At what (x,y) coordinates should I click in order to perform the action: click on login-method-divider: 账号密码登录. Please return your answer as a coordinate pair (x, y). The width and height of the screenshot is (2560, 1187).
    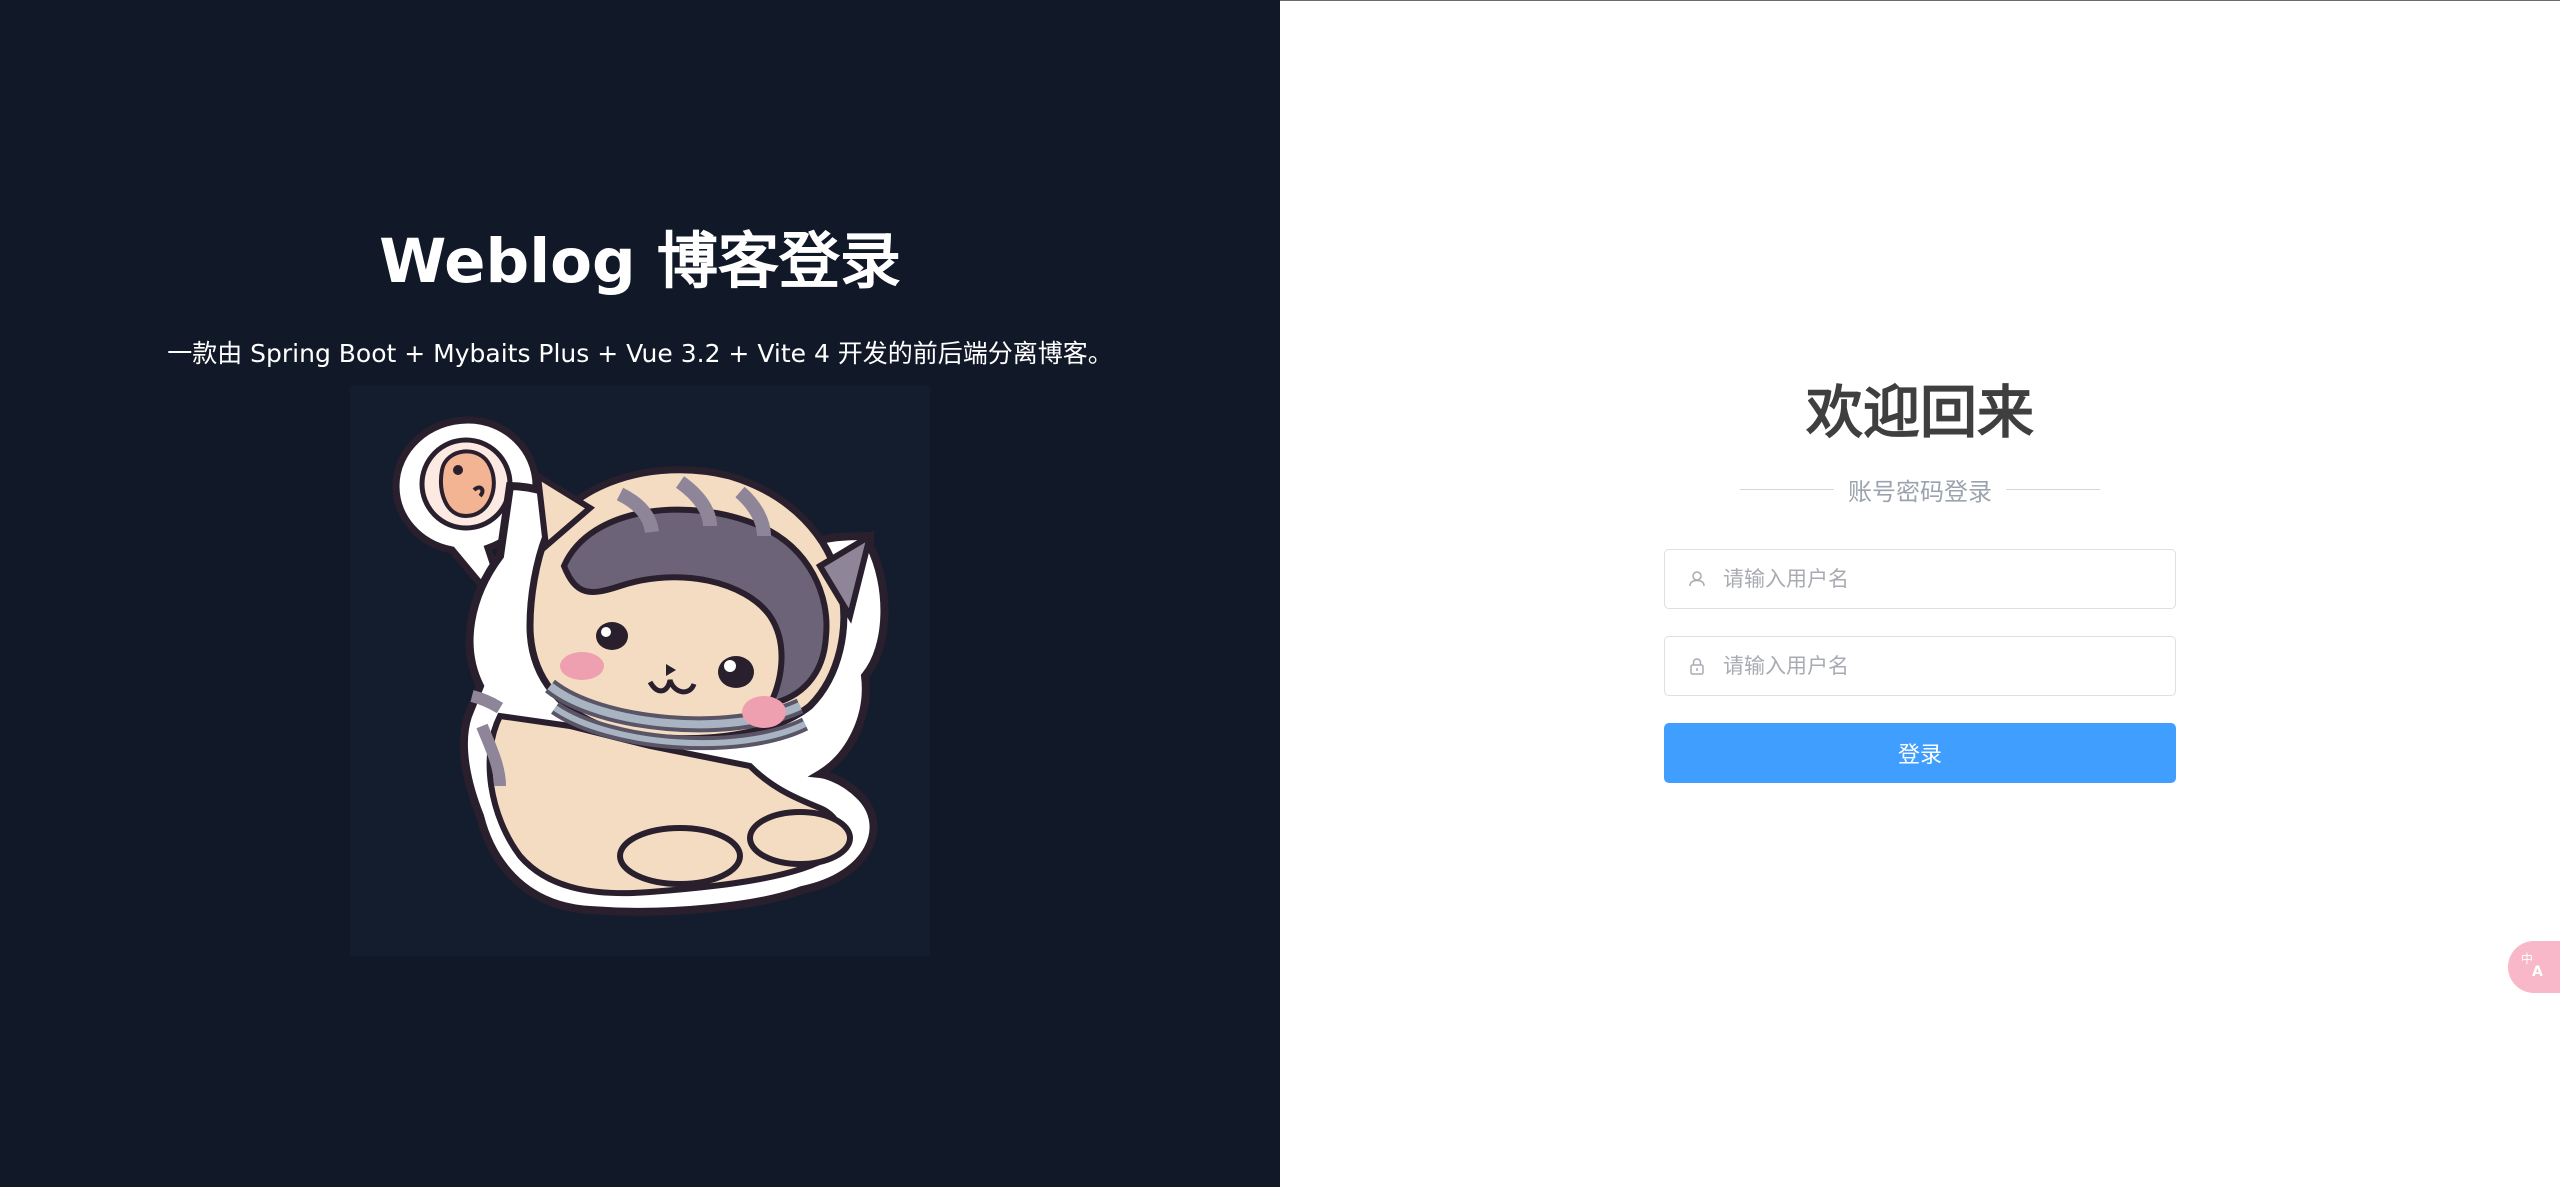
    Looking at the image, I should click on (1920, 489).